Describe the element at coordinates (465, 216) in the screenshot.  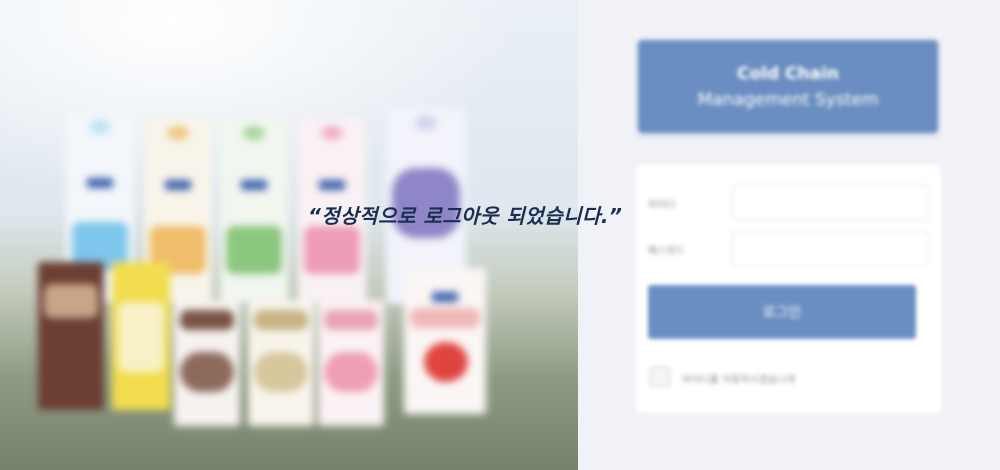
I see `logout-message: “정상적으로 로그아웃 되었습니다.”` at that location.